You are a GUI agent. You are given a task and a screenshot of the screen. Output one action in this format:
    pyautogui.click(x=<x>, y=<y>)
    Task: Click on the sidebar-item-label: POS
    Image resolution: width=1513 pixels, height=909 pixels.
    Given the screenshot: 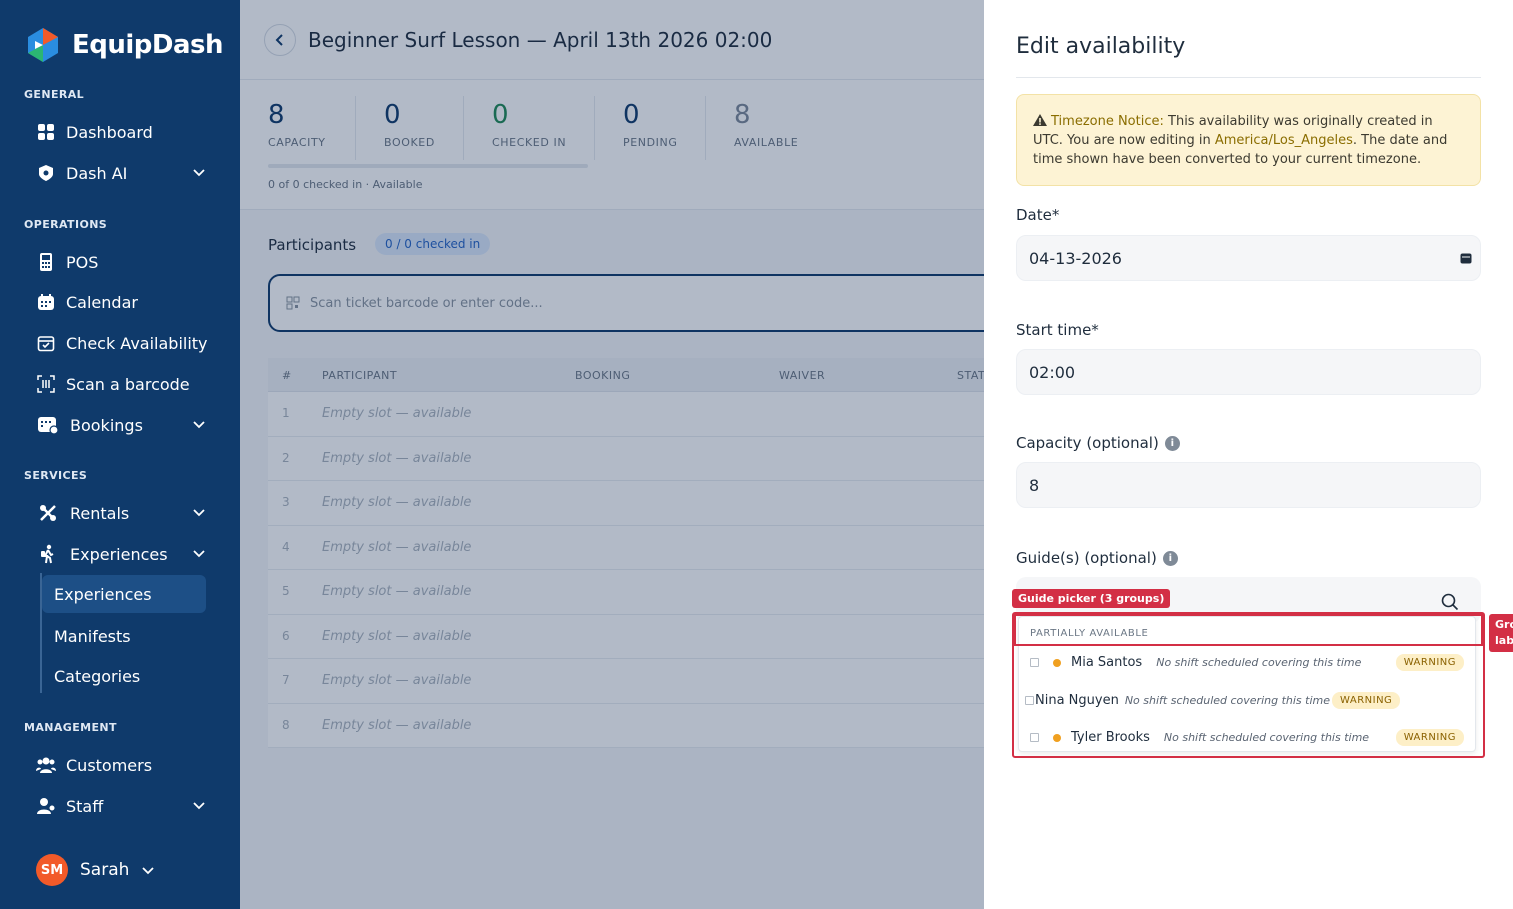 What is the action you would take?
    pyautogui.click(x=82, y=262)
    